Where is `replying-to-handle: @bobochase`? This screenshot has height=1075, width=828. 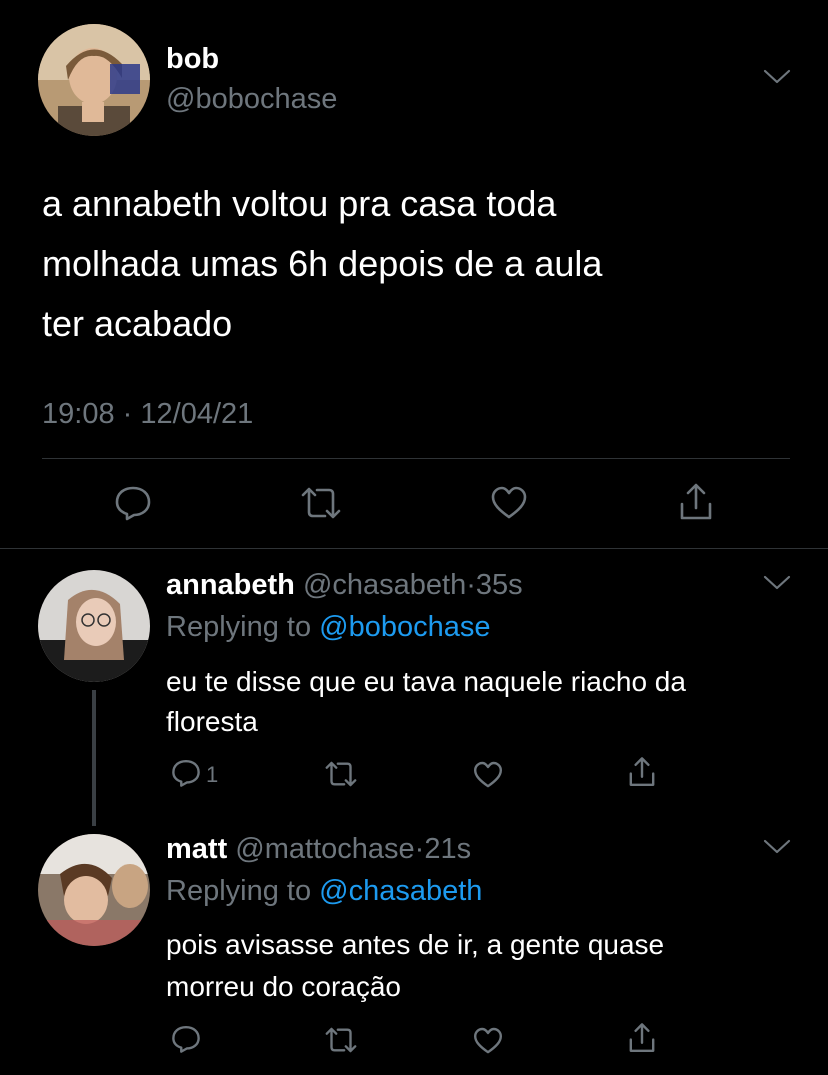 replying-to-handle: @bobochase is located at coordinates (404, 627).